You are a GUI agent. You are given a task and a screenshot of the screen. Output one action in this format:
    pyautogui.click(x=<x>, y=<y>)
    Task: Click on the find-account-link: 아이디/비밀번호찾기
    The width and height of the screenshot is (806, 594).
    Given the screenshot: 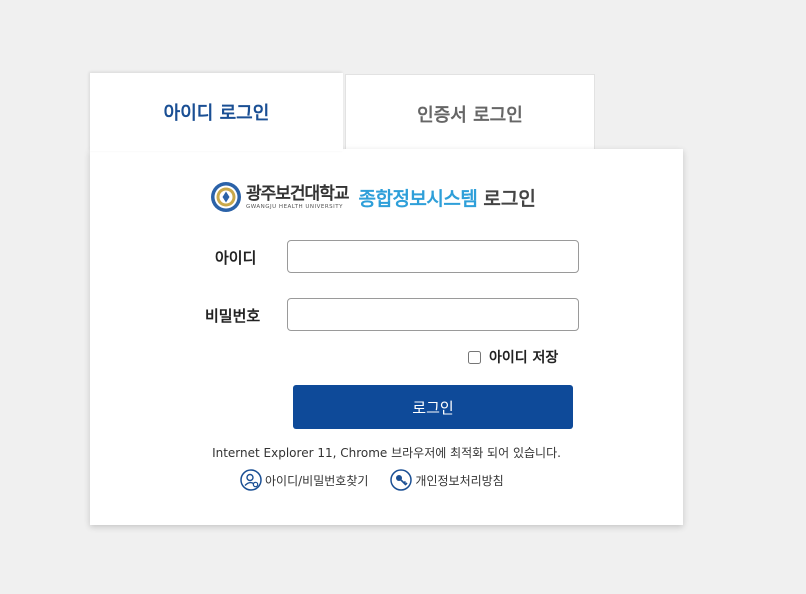 What is the action you would take?
    pyautogui.click(x=304, y=480)
    